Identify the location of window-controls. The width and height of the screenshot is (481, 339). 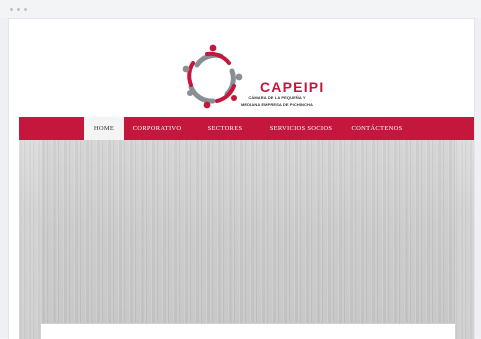
(18, 9).